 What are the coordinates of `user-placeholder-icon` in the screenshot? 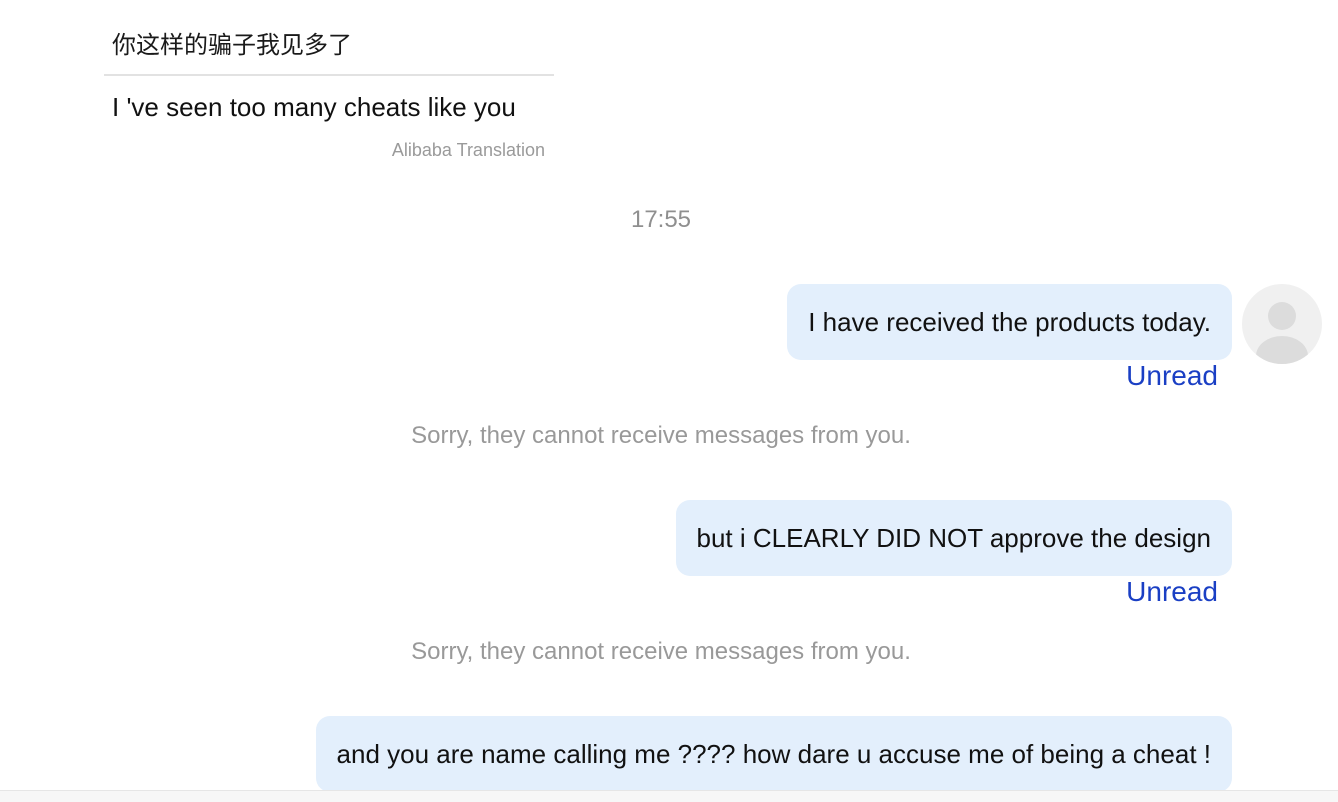 It's located at (1282, 316).